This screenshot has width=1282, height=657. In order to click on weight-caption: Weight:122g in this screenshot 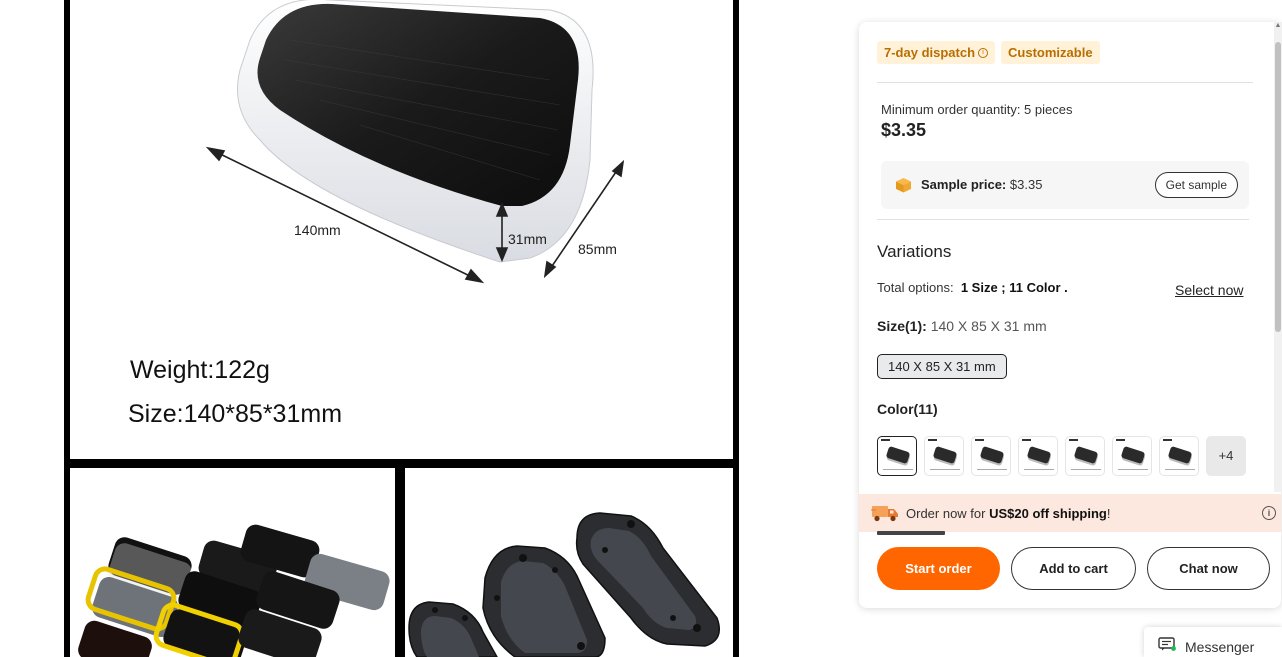, I will do `click(200, 370)`.